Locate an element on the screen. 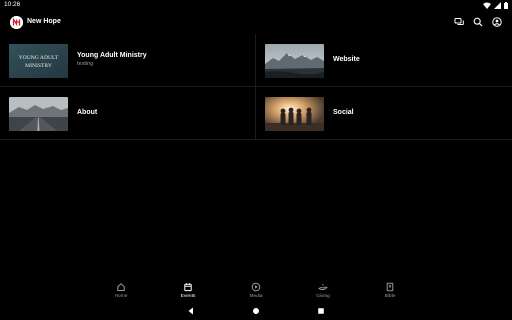 Image resolution: width=512 pixels, height=320 pixels. nav-item-bible: Bible is located at coordinates (390, 289).